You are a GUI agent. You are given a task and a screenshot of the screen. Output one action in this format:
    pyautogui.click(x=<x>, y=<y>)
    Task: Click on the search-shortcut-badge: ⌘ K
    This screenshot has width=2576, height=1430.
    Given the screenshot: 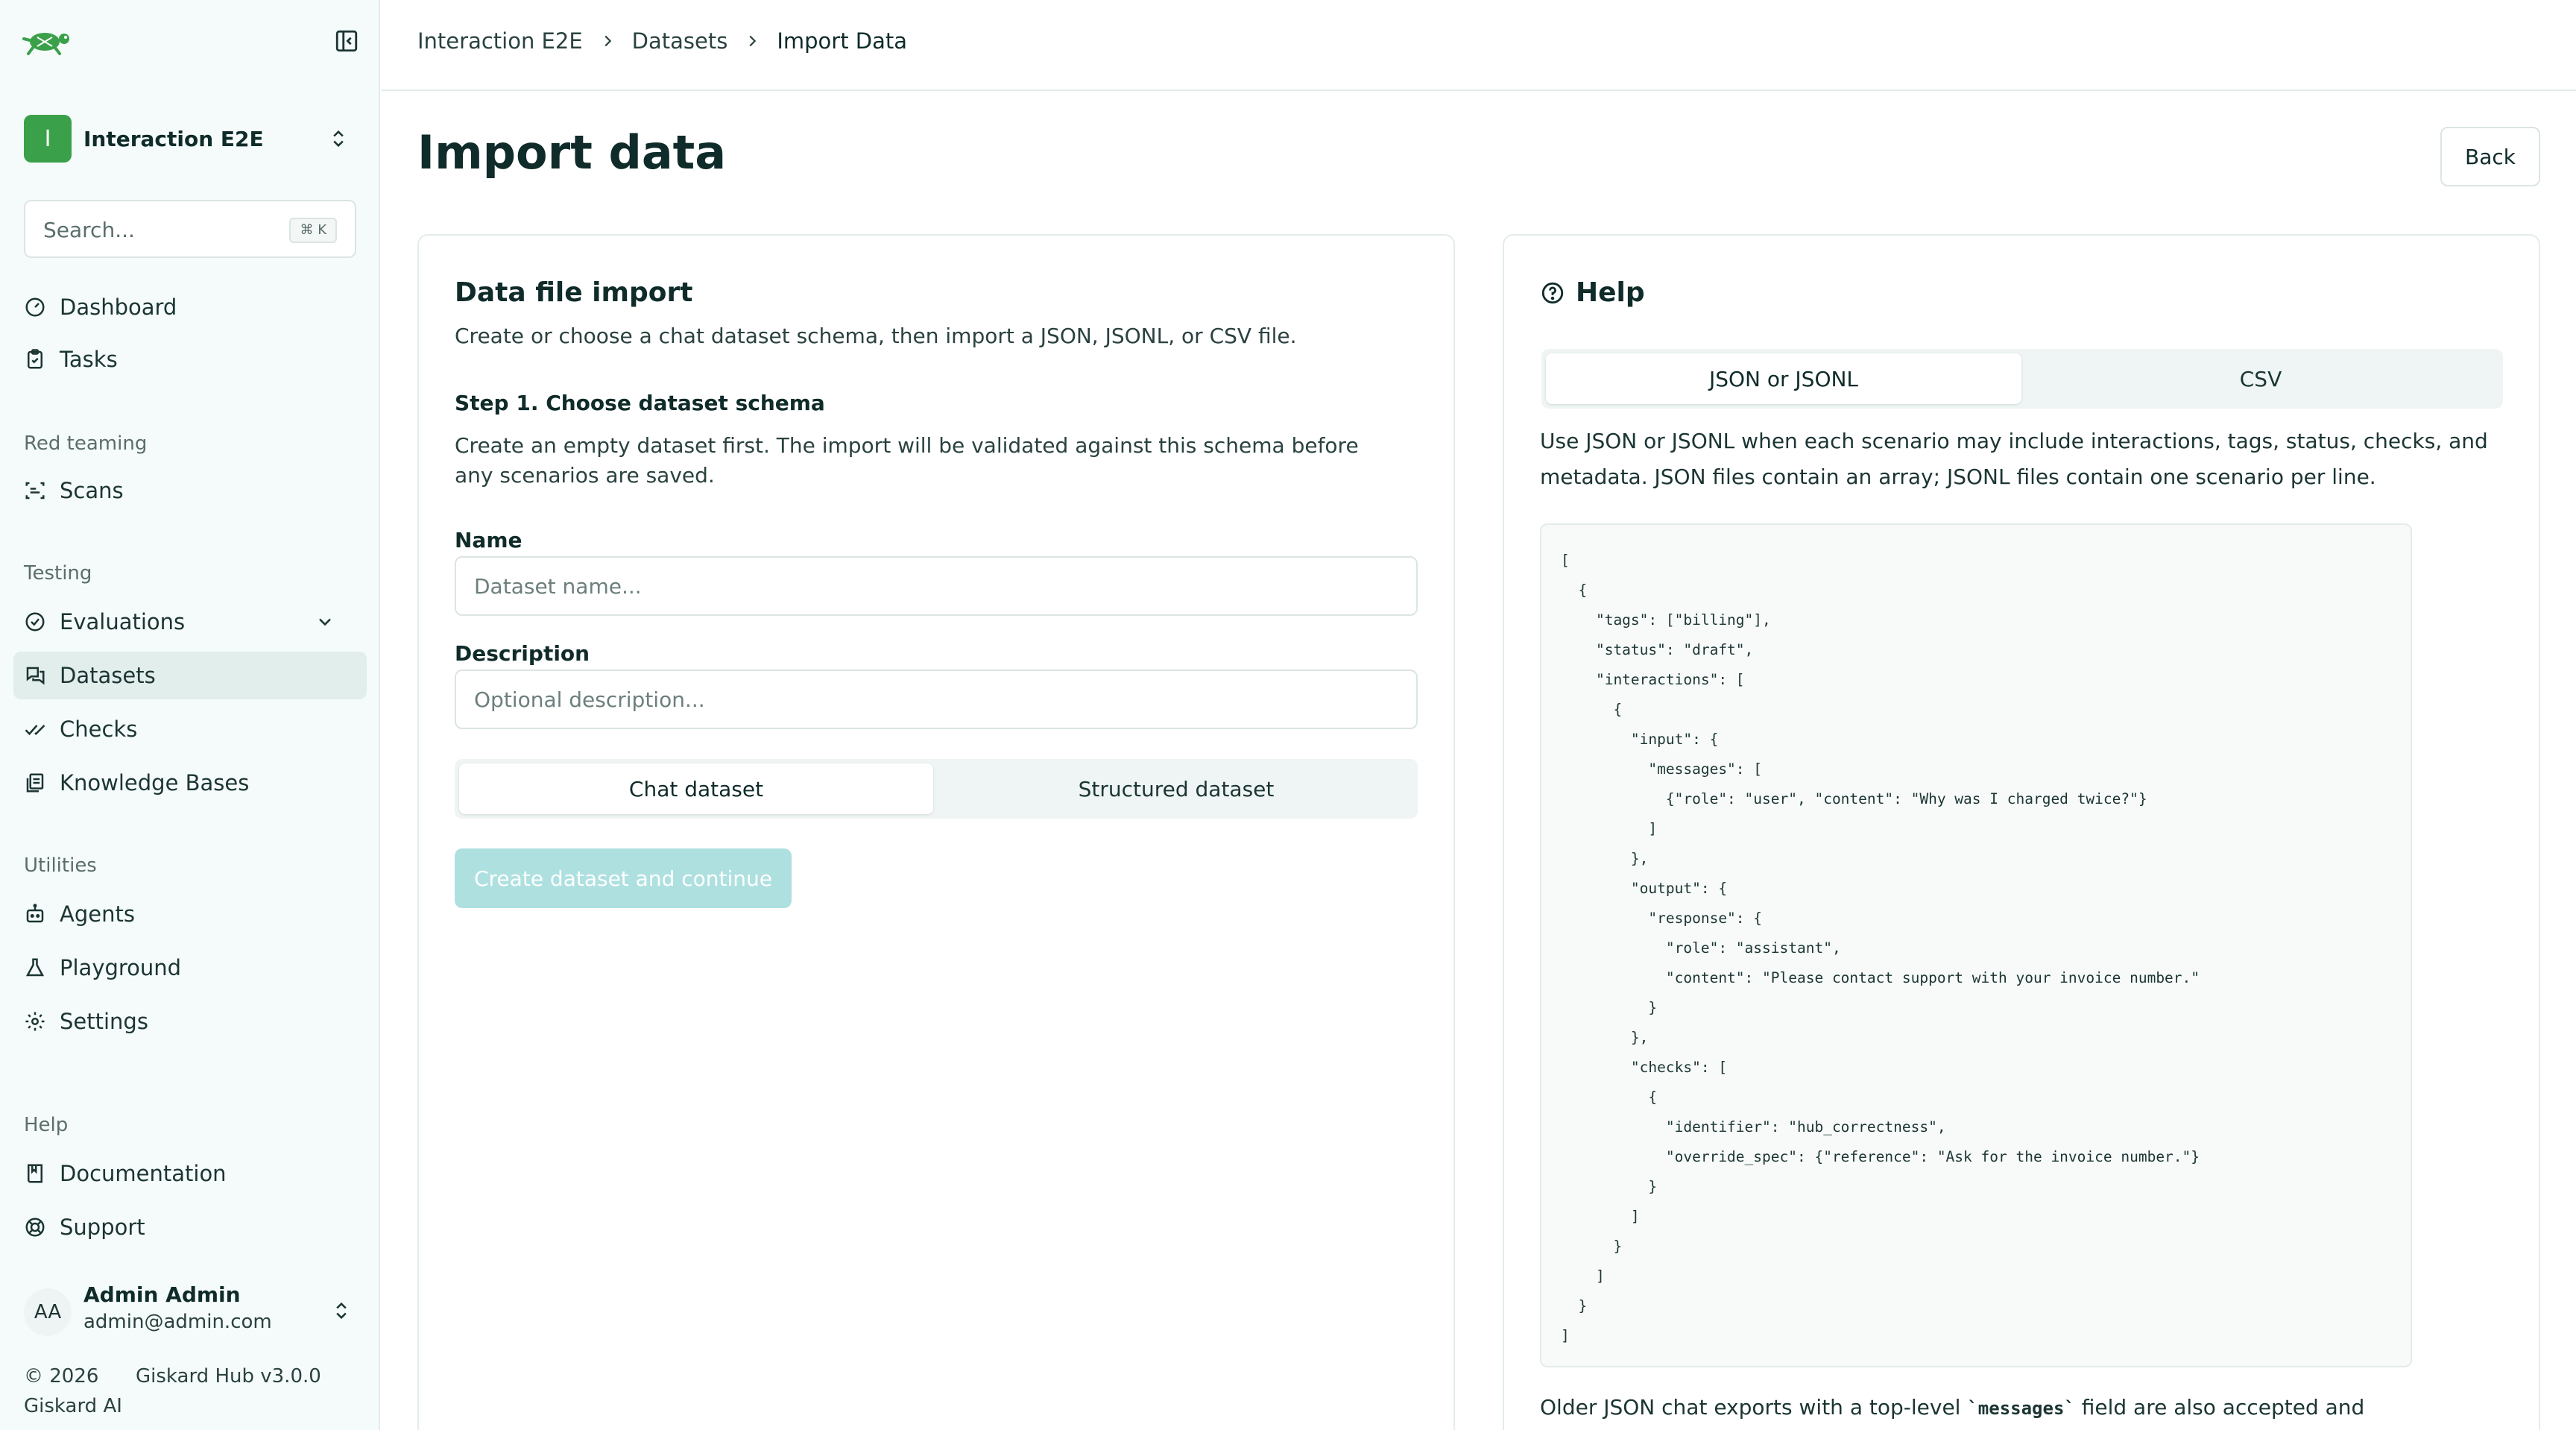 What is the action you would take?
    pyautogui.click(x=313, y=231)
    